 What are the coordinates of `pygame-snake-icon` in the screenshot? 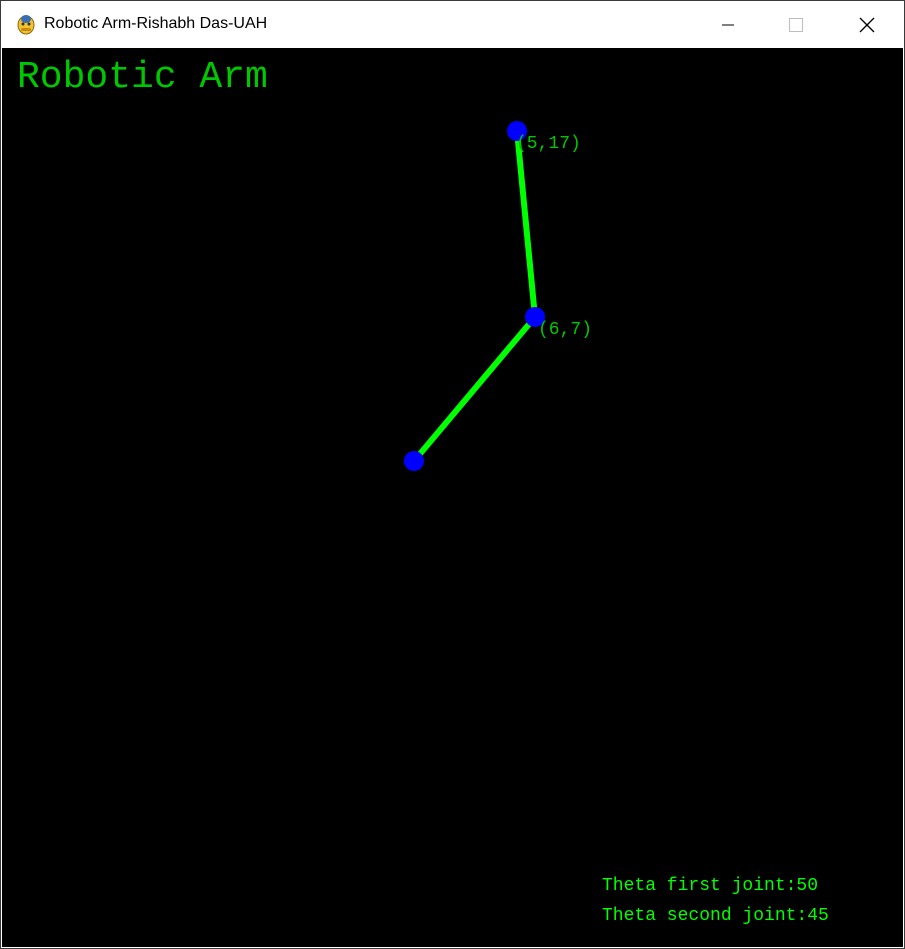 It's located at (26, 25).